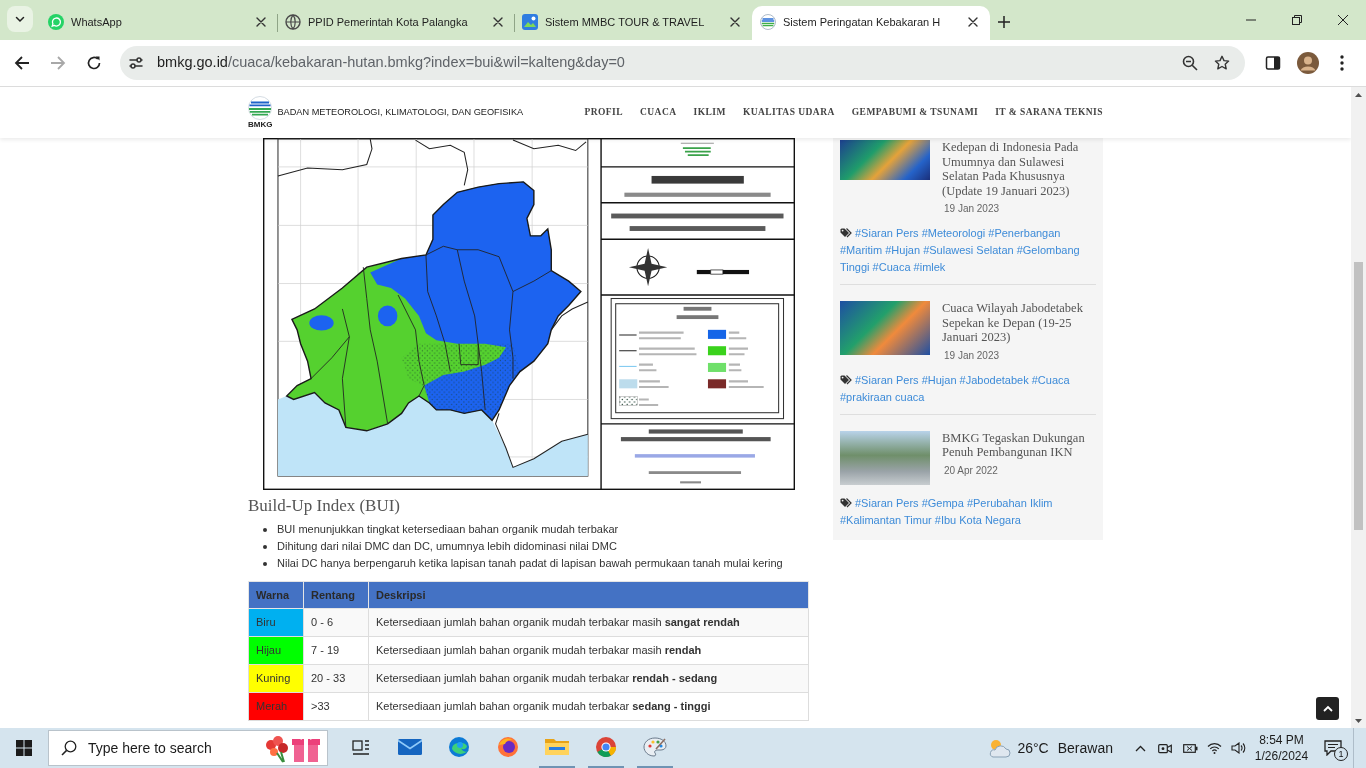 The width and height of the screenshot is (1366, 768). What do you see at coordinates (1004, 22) in the screenshot?
I see `plus-icon` at bounding box center [1004, 22].